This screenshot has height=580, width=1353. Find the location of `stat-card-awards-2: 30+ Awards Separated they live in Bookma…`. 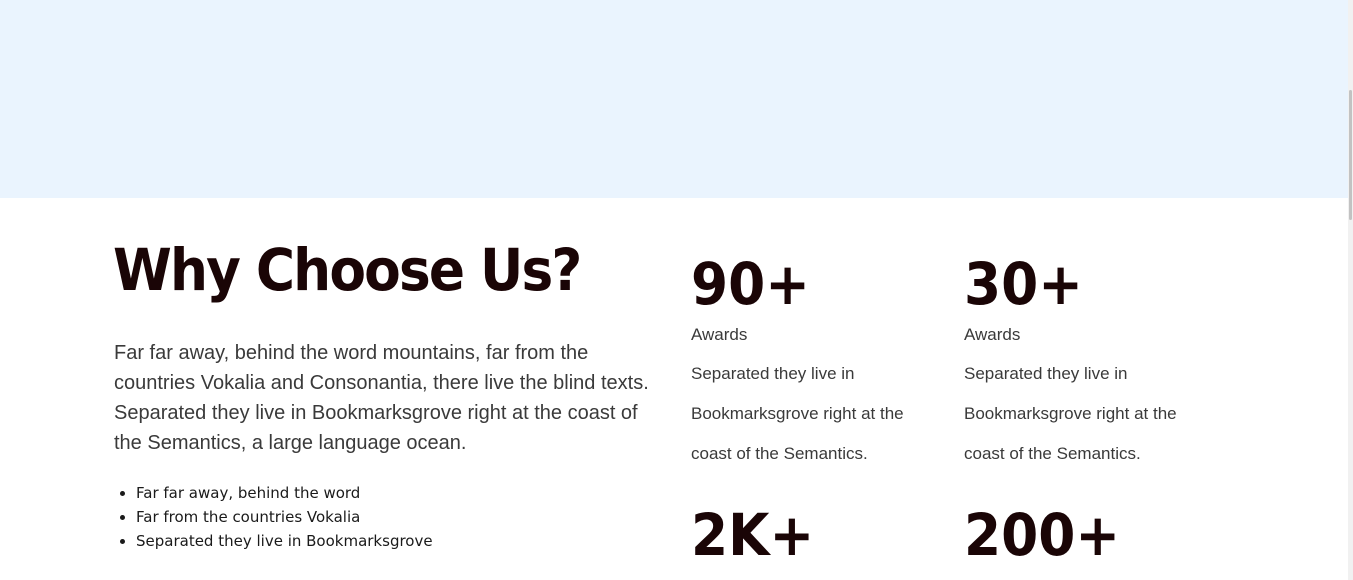

stat-card-awards-2: 30+ Awards Separated they live in Bookma… is located at coordinates (1084, 363).